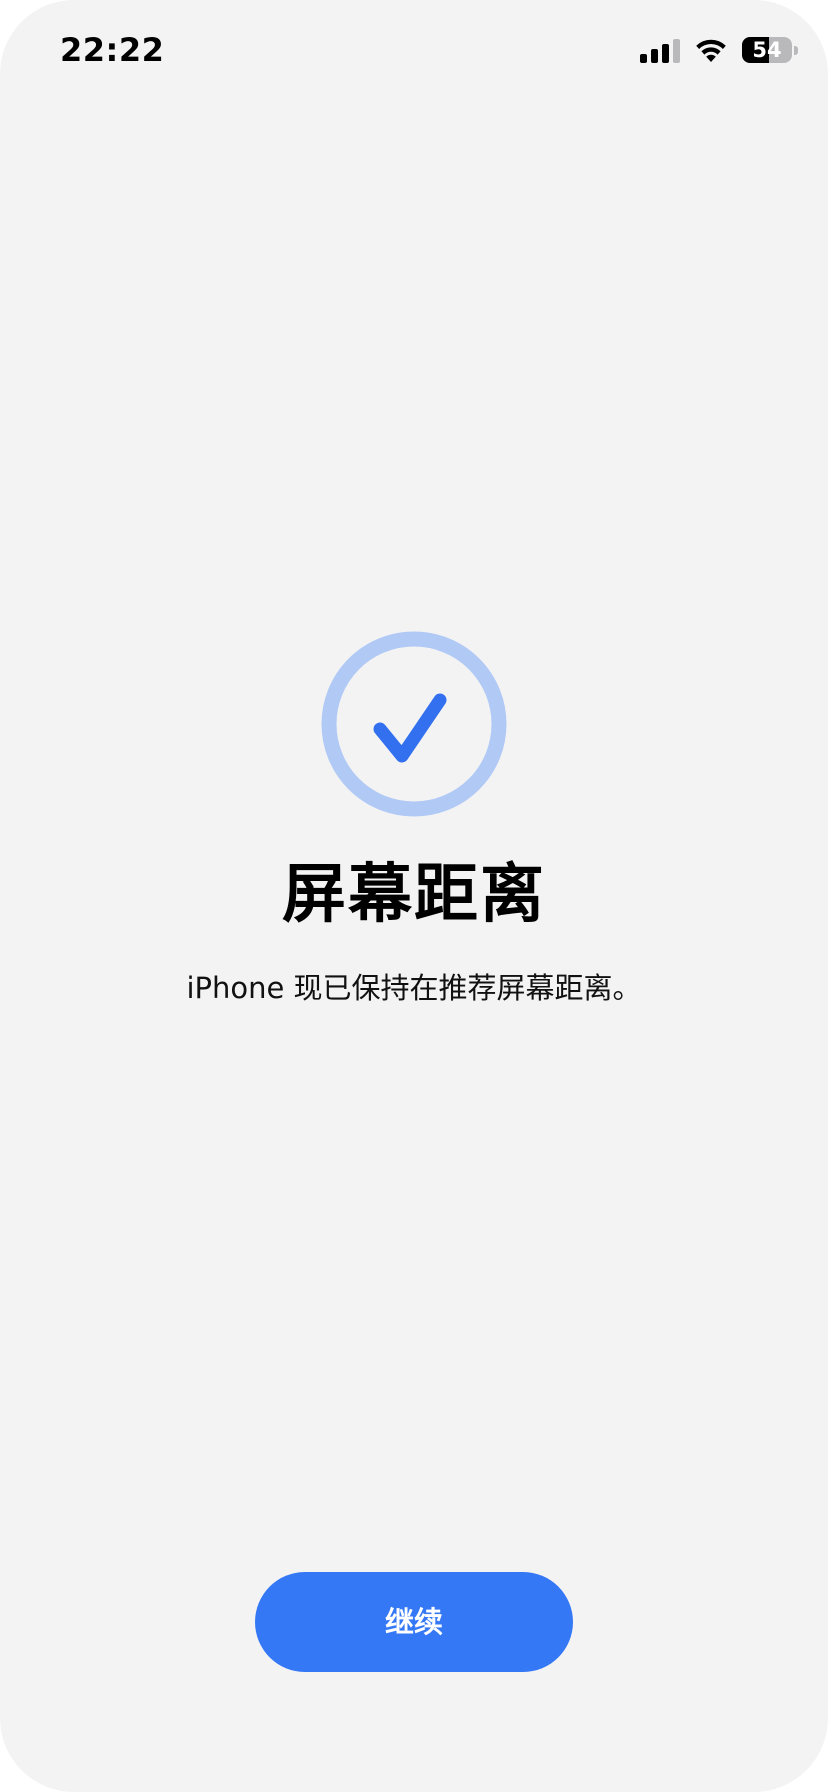 The width and height of the screenshot is (828, 1792). Describe the element at coordinates (767, 50) in the screenshot. I see `battery-level: 54` at that location.